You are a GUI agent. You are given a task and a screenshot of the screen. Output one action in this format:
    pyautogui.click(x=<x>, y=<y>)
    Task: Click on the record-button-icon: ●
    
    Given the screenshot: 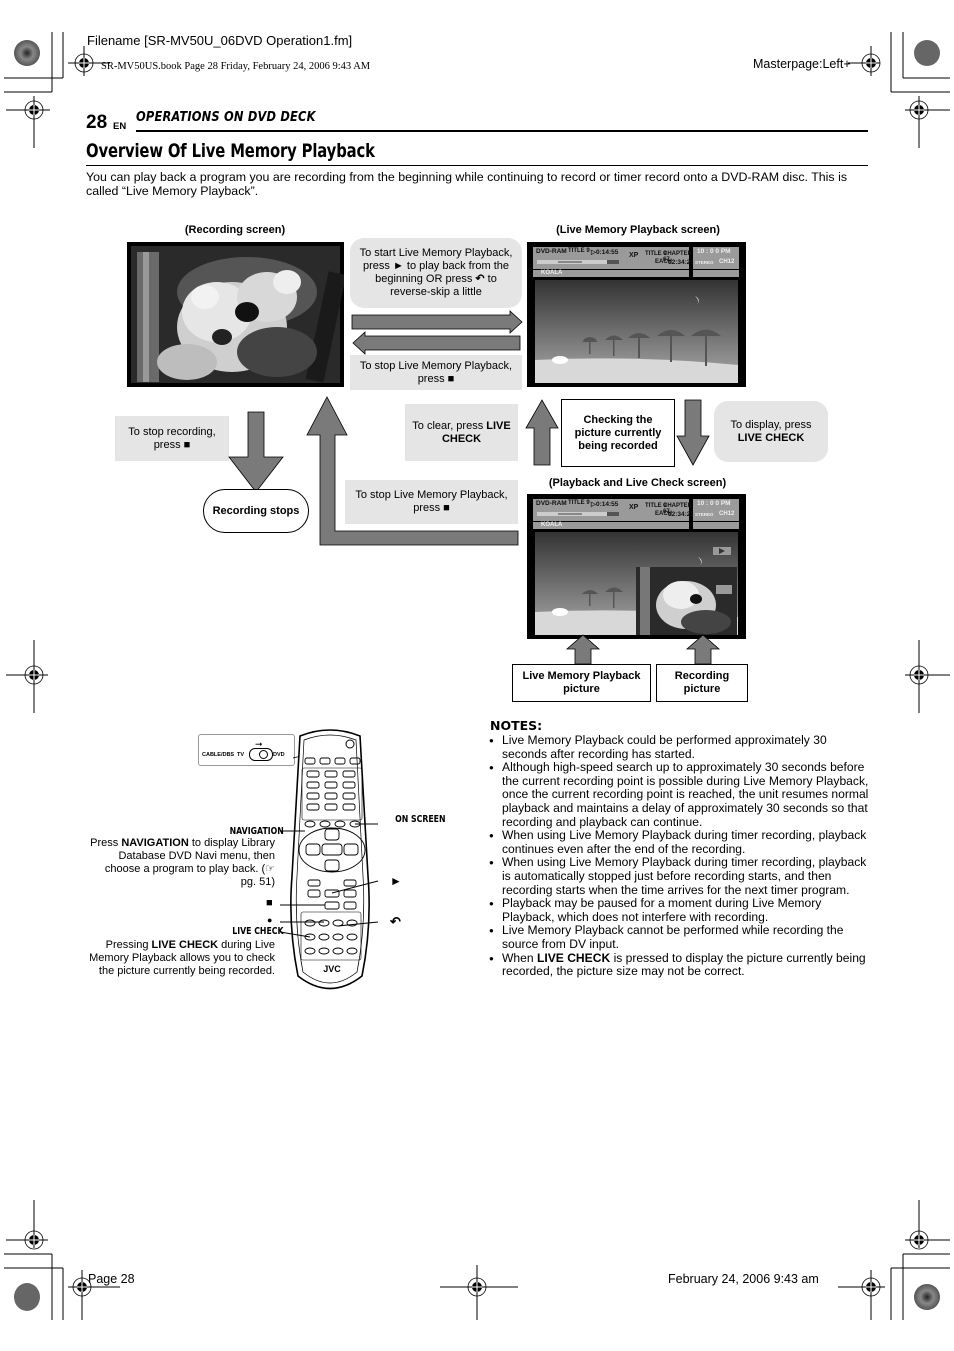 What is the action you would take?
    pyautogui.click(x=270, y=920)
    